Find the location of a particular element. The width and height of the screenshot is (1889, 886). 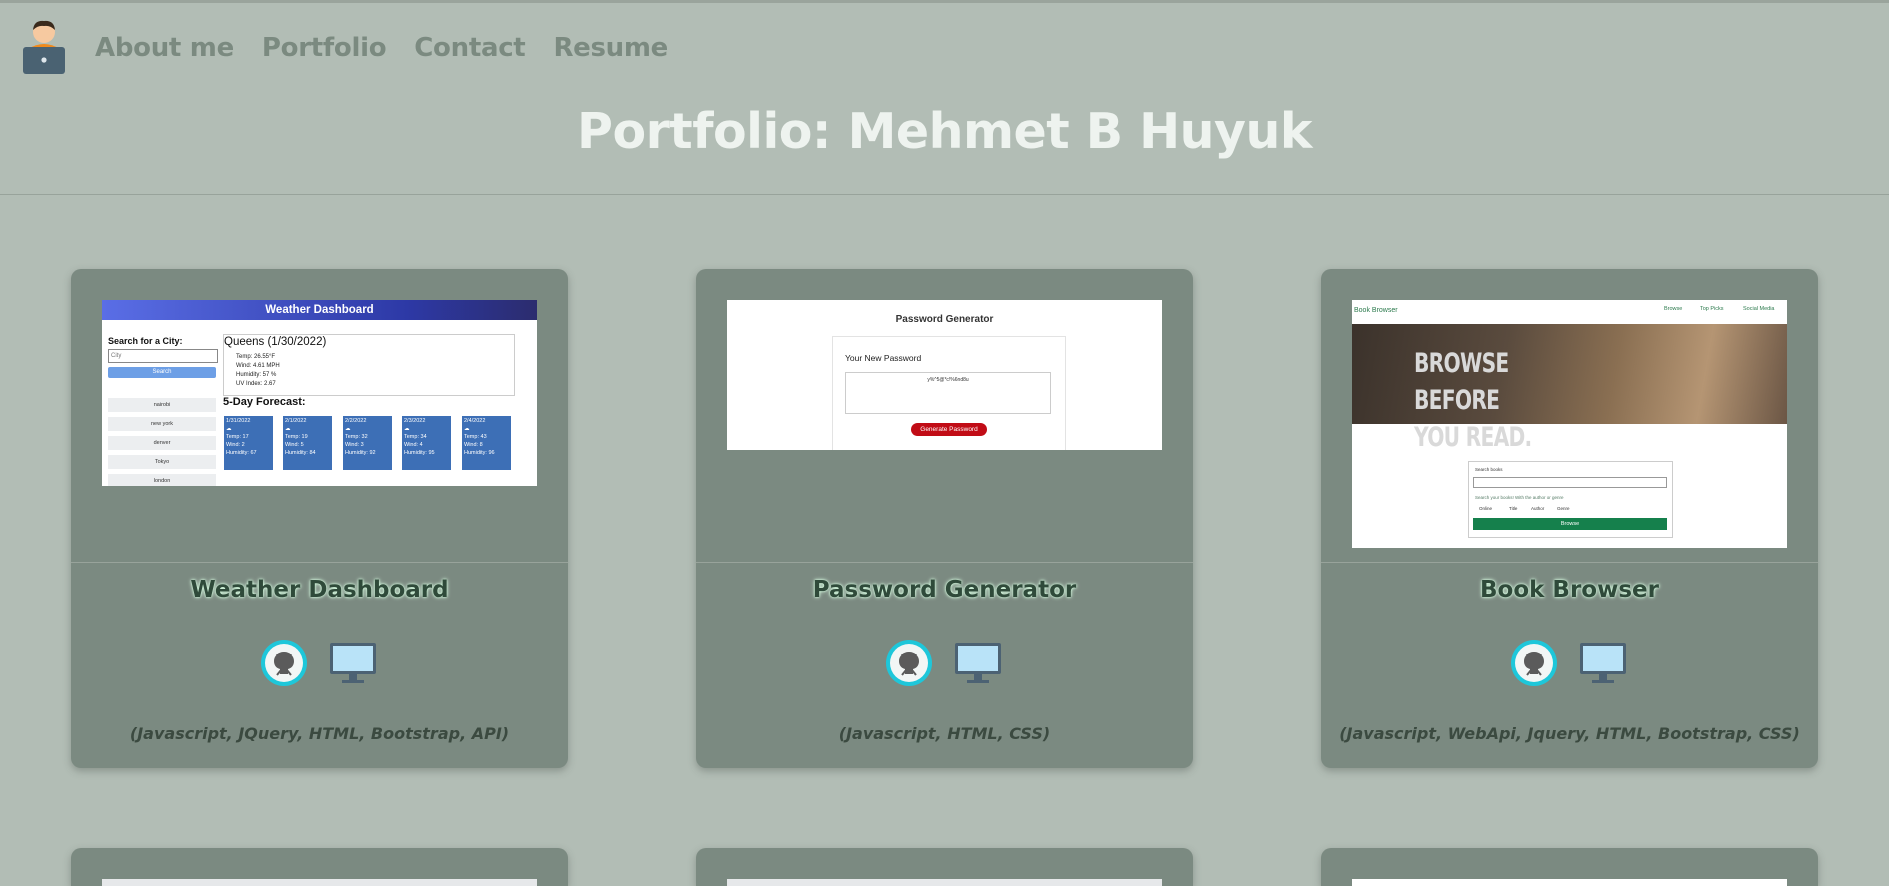

thumb-city: Tokyo is located at coordinates (162, 462).